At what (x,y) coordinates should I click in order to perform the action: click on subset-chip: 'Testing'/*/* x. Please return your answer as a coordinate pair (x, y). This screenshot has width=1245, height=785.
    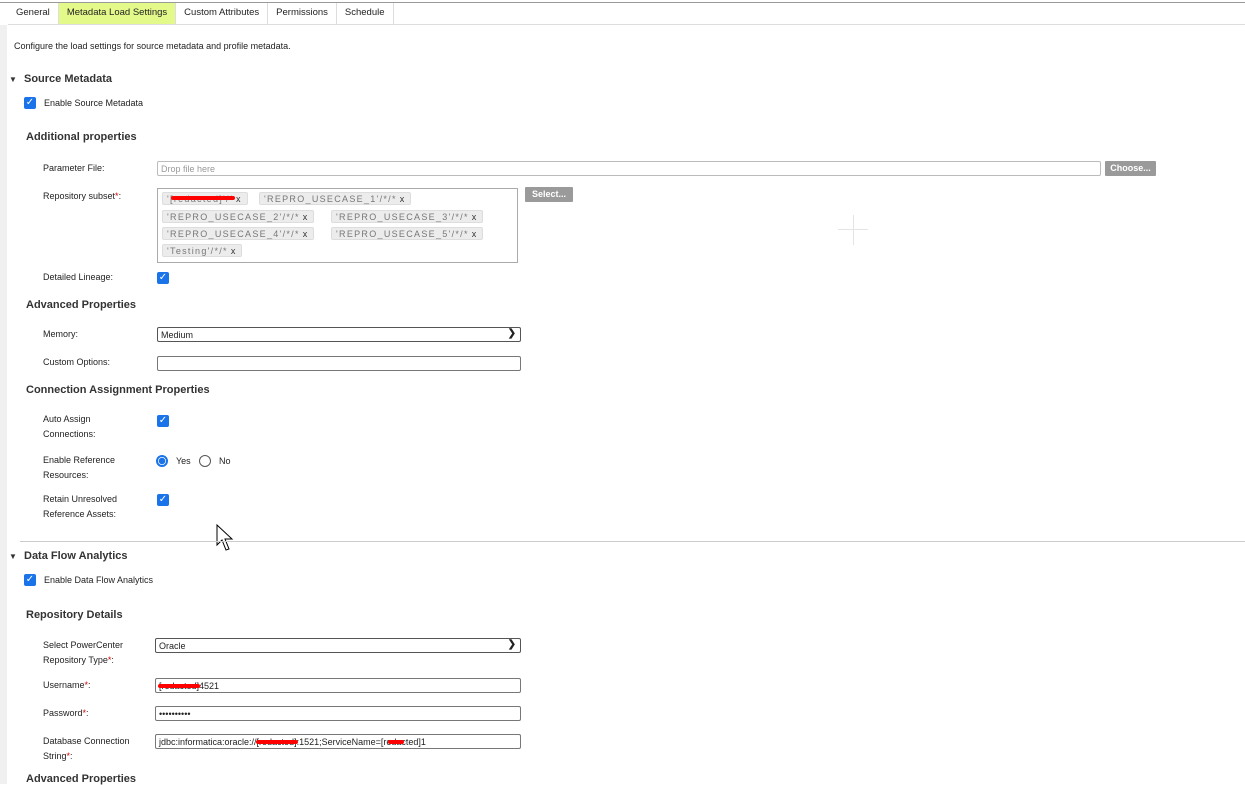
    Looking at the image, I should click on (202, 250).